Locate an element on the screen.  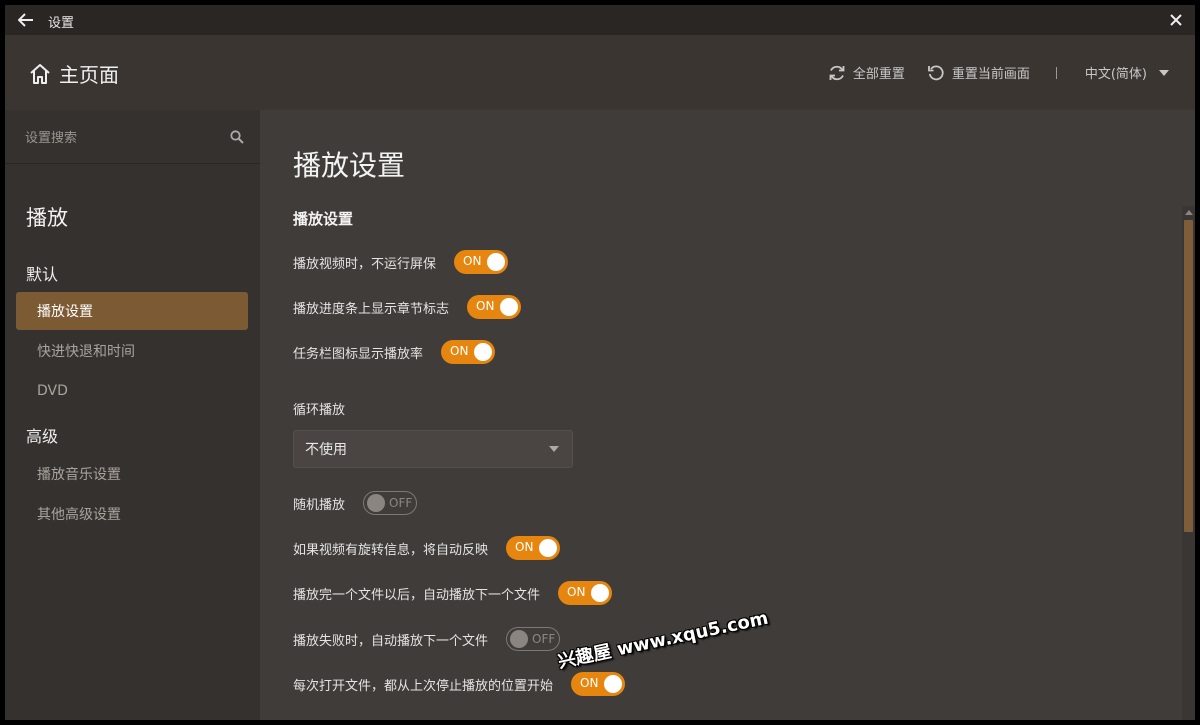
setting-row: 播放完一个文件以后，自动播放下一个文件 ON is located at coordinates (453, 593).